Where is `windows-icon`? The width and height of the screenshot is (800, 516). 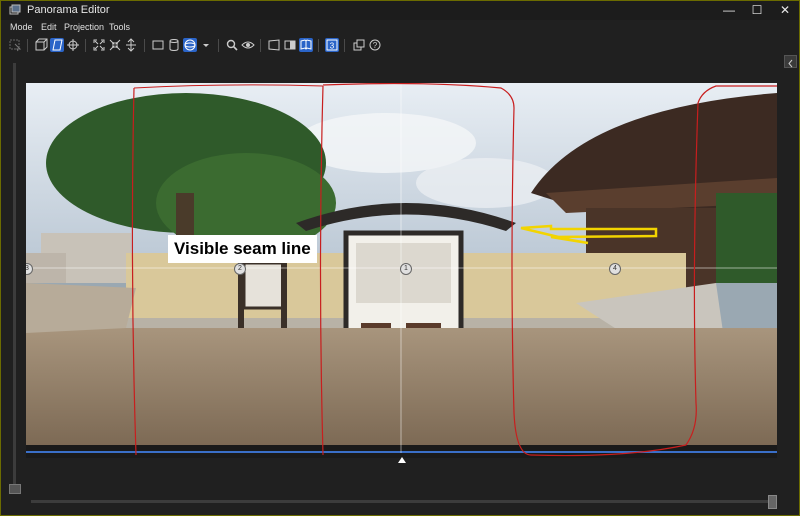
windows-icon is located at coordinates (359, 45).